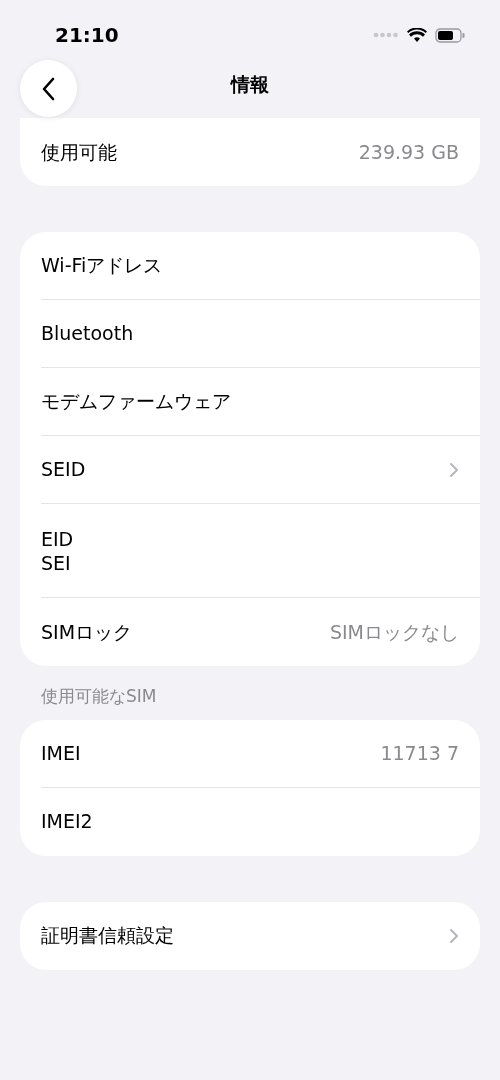 The width and height of the screenshot is (500, 1080). Describe the element at coordinates (260, 334) in the screenshot. I see `settings-row: Bluetooth` at that location.